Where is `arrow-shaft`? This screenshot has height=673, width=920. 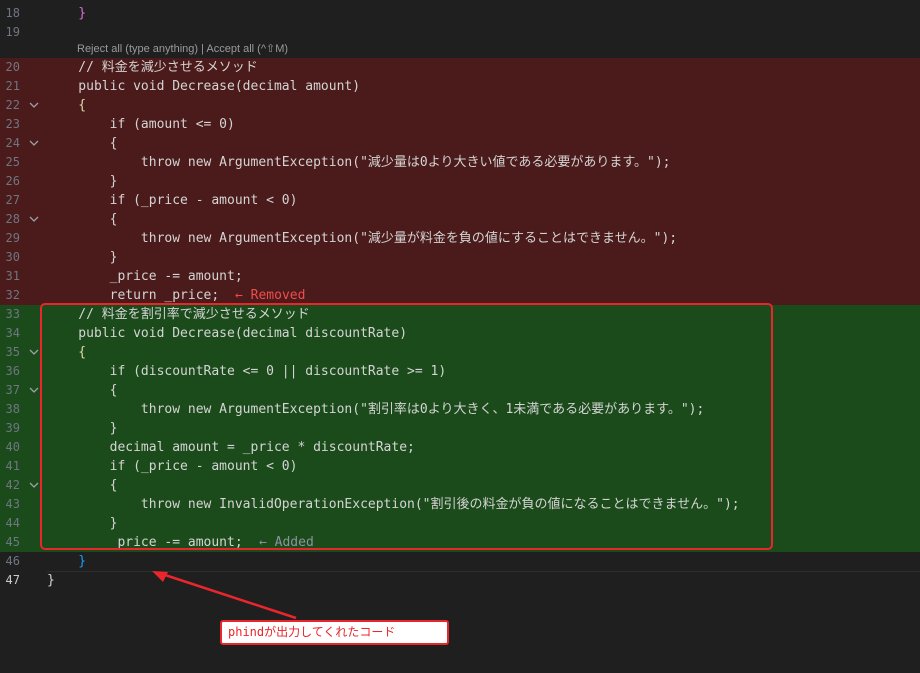
arrow-shaft is located at coordinates (229, 596).